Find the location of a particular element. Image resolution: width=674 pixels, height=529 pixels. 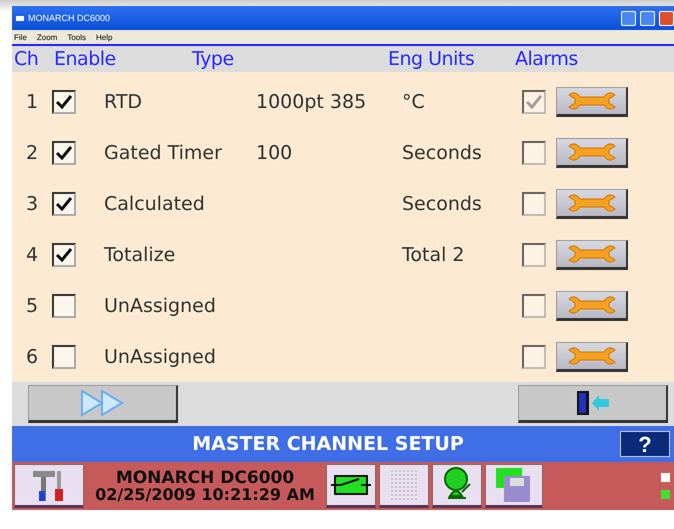

window-icon is located at coordinates (20, 18).